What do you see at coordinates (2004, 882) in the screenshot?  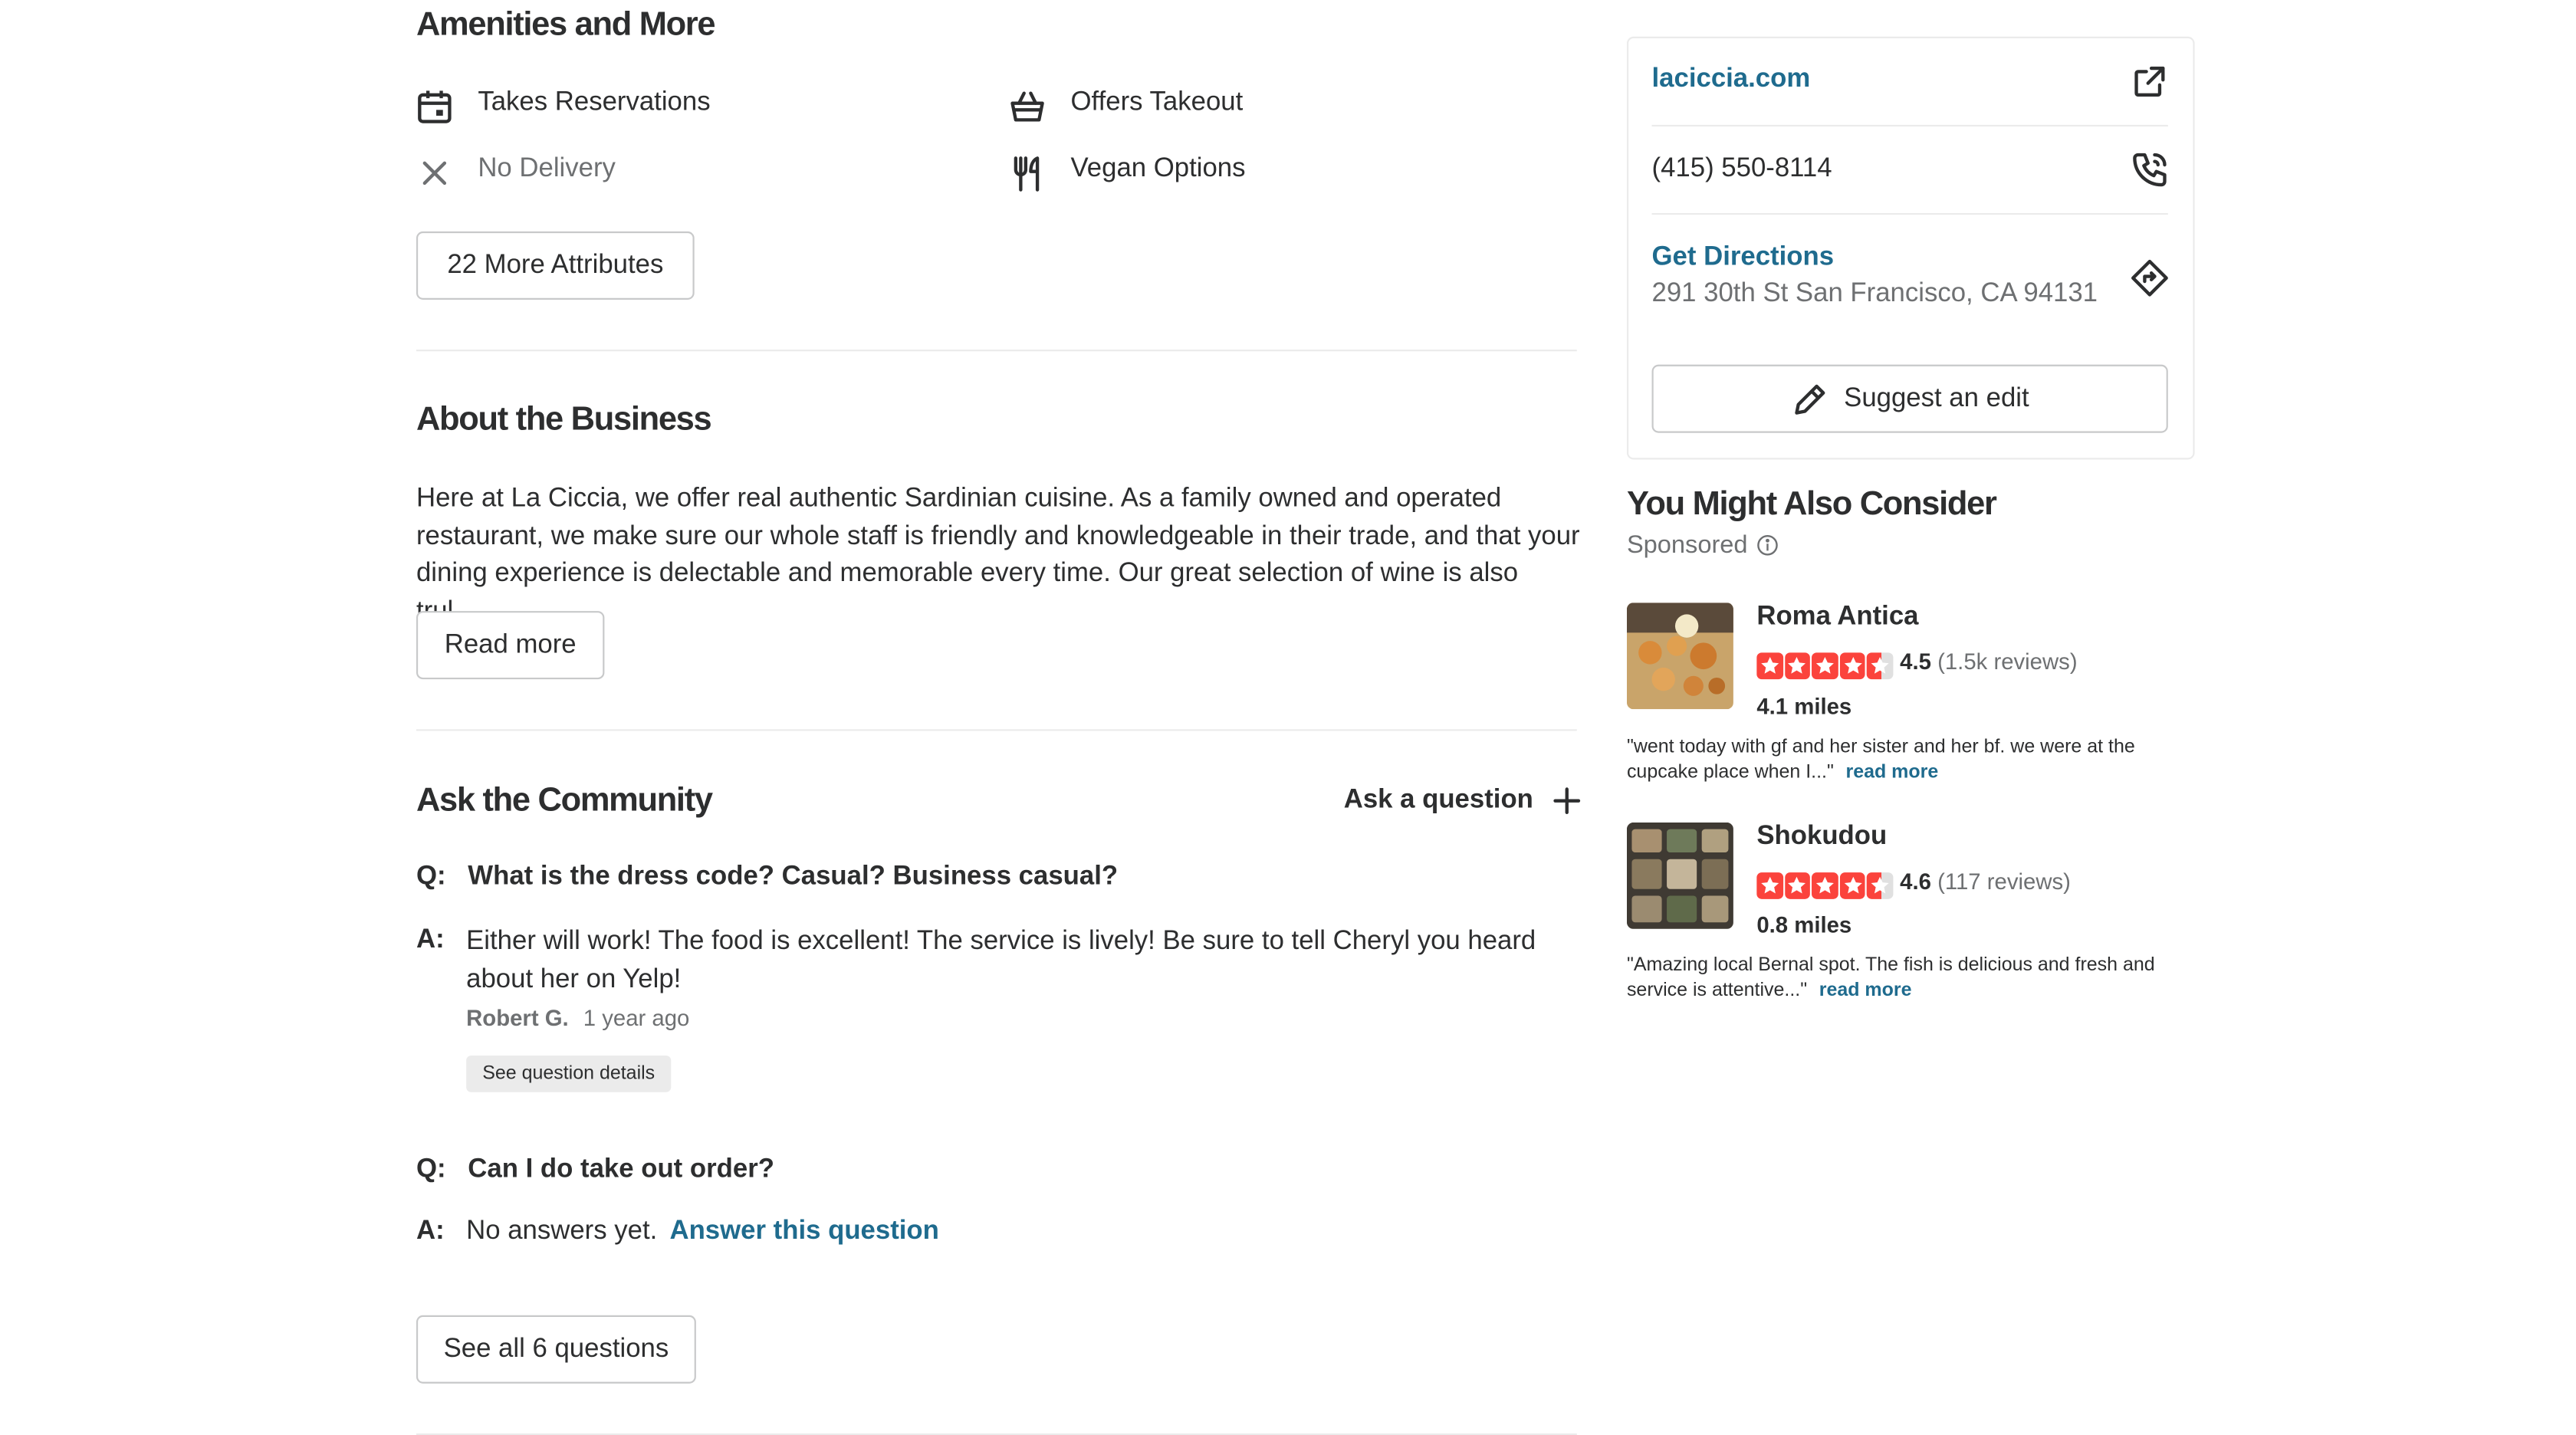 I see `review-count: (117 reviews)` at bounding box center [2004, 882].